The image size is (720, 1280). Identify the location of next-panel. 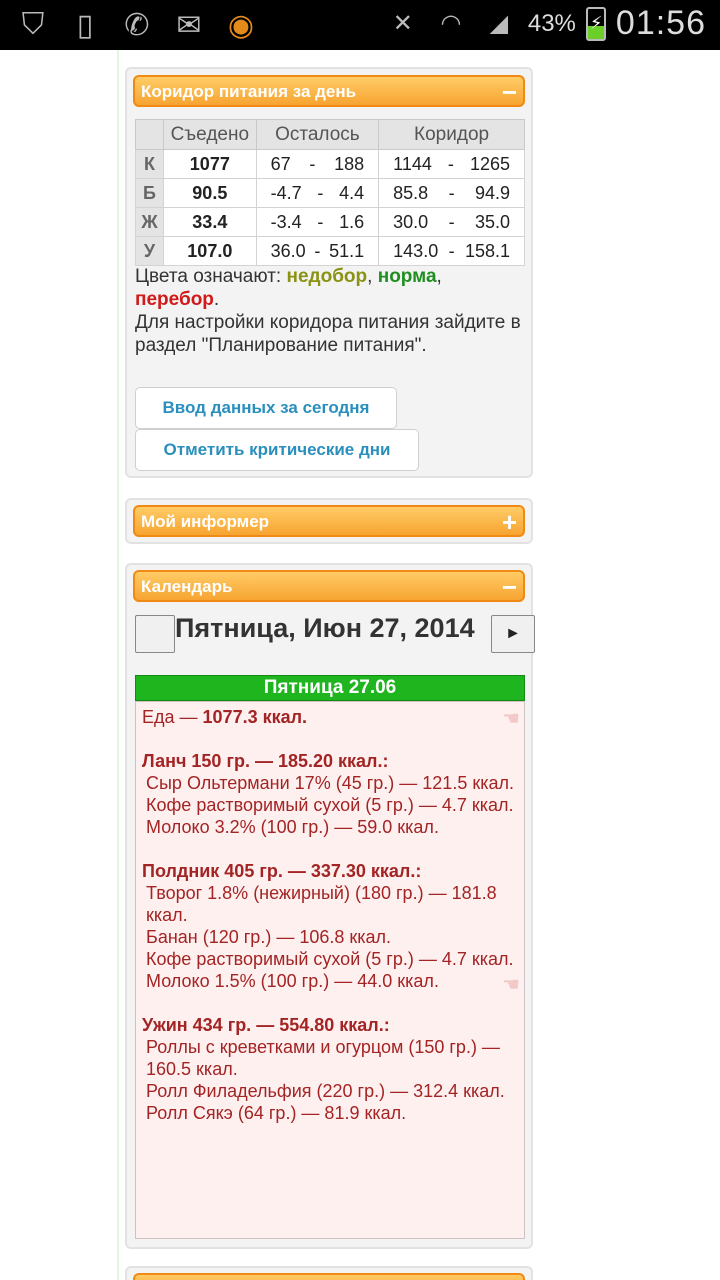
(329, 1273).